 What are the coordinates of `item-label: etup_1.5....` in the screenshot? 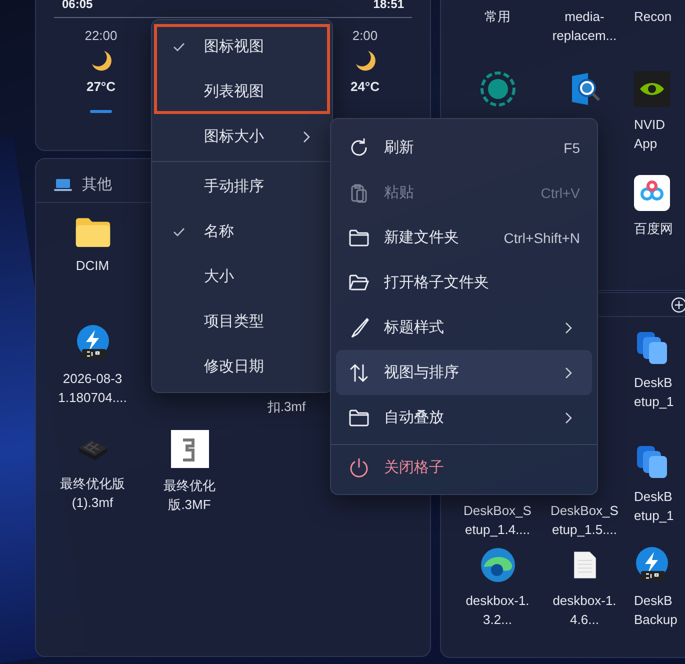 It's located at (585, 530).